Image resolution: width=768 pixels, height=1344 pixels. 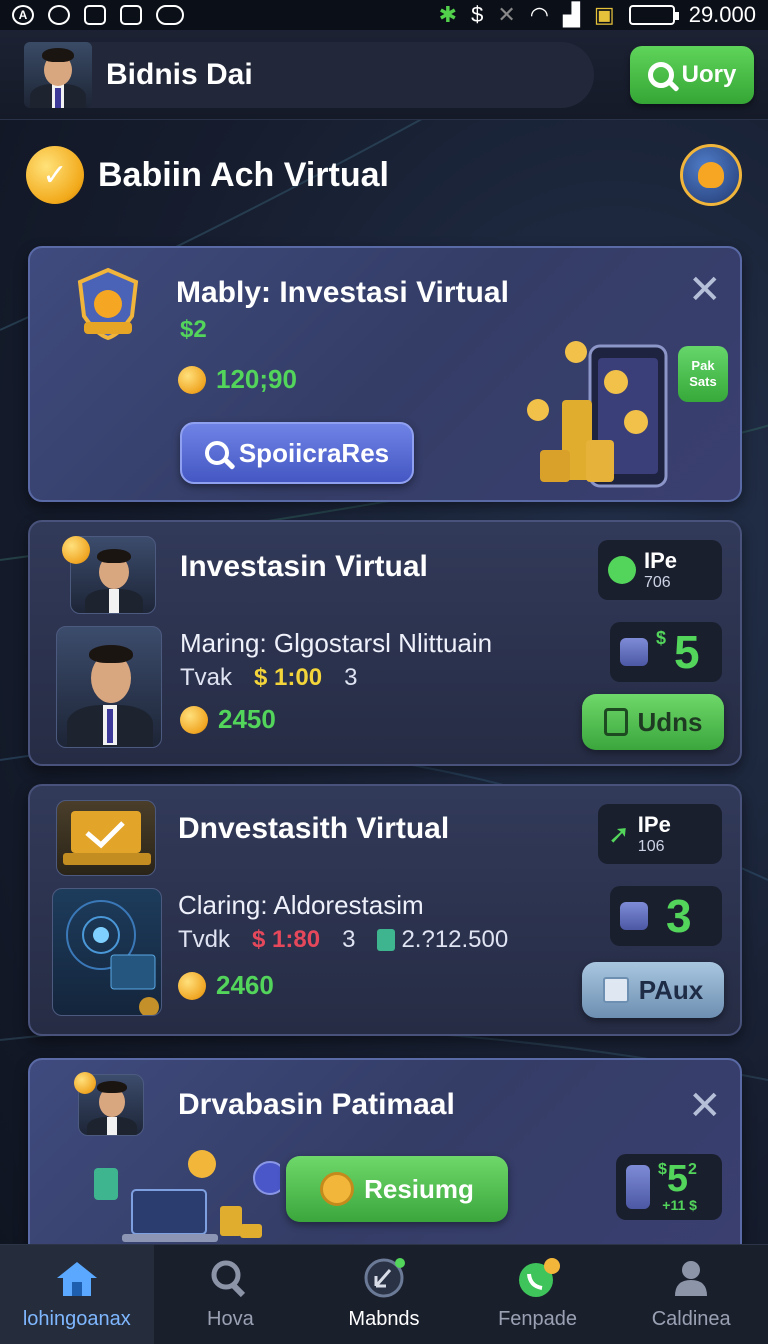 What do you see at coordinates (107, 952) in the screenshot?
I see `orbit-thumbnail` at bounding box center [107, 952].